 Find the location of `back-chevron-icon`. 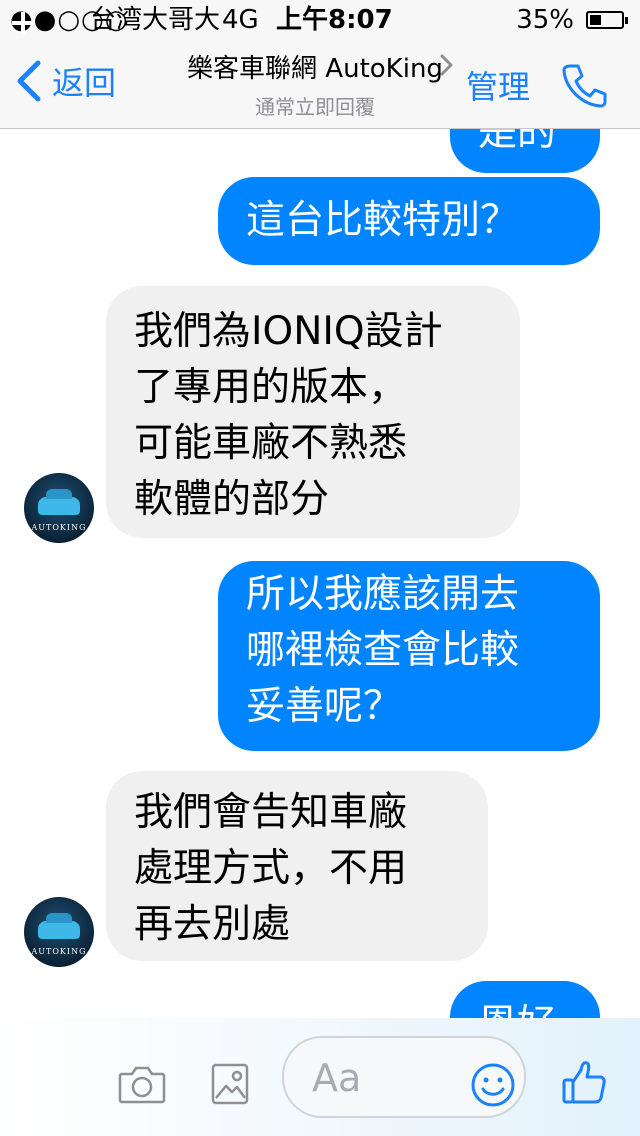

back-chevron-icon is located at coordinates (29, 81).